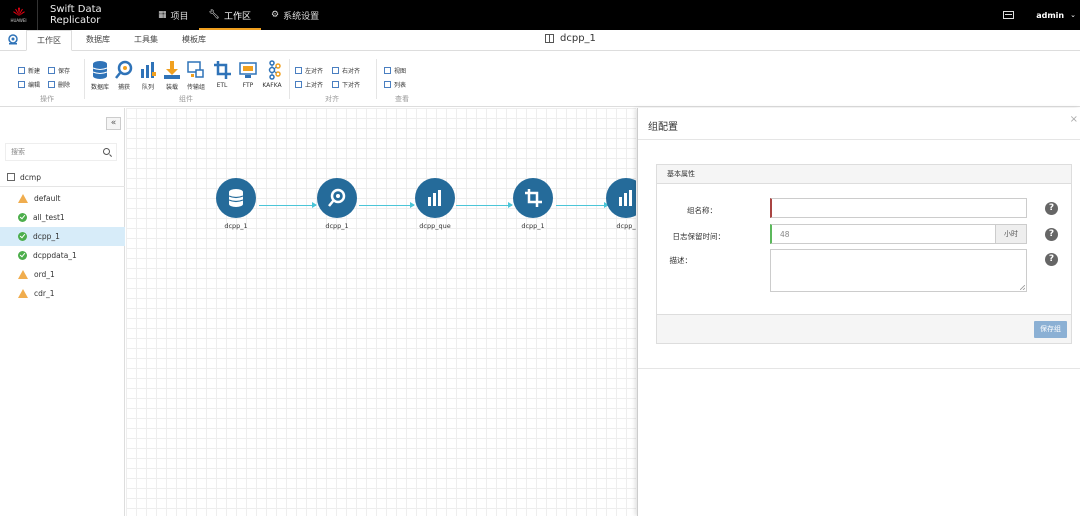  What do you see at coordinates (616, 204) in the screenshot?
I see `flow-node-load: dcpp_` at bounding box center [616, 204].